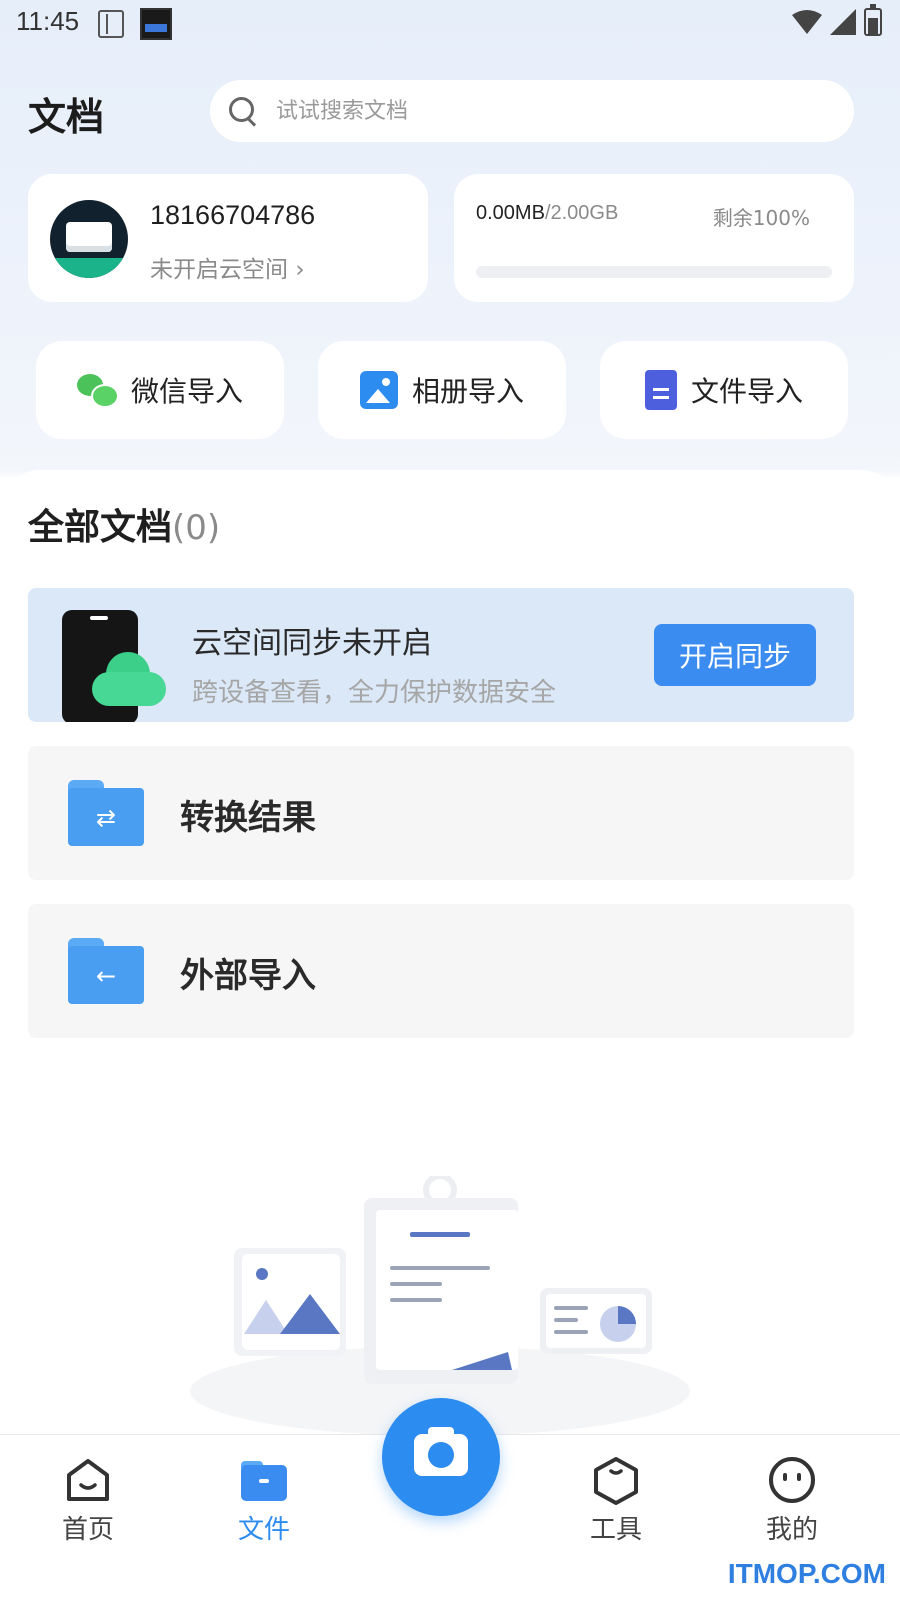  What do you see at coordinates (807, 22) in the screenshot?
I see `wifi-icon` at bounding box center [807, 22].